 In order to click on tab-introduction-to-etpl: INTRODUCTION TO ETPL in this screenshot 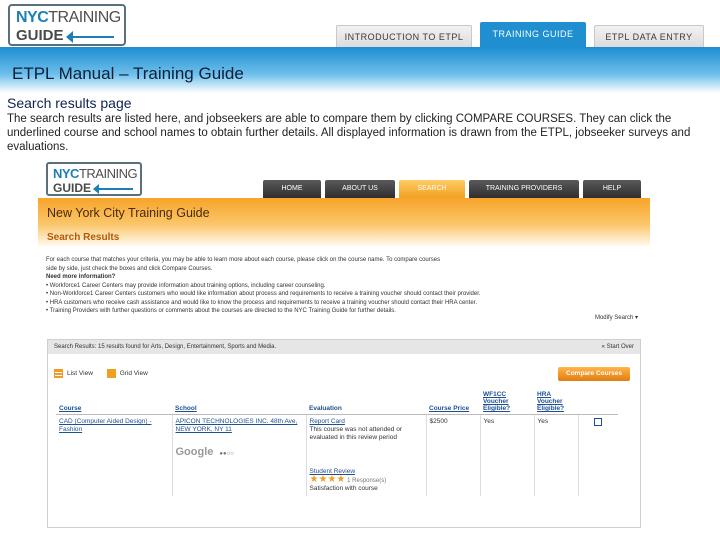, I will do `click(404, 36)`.